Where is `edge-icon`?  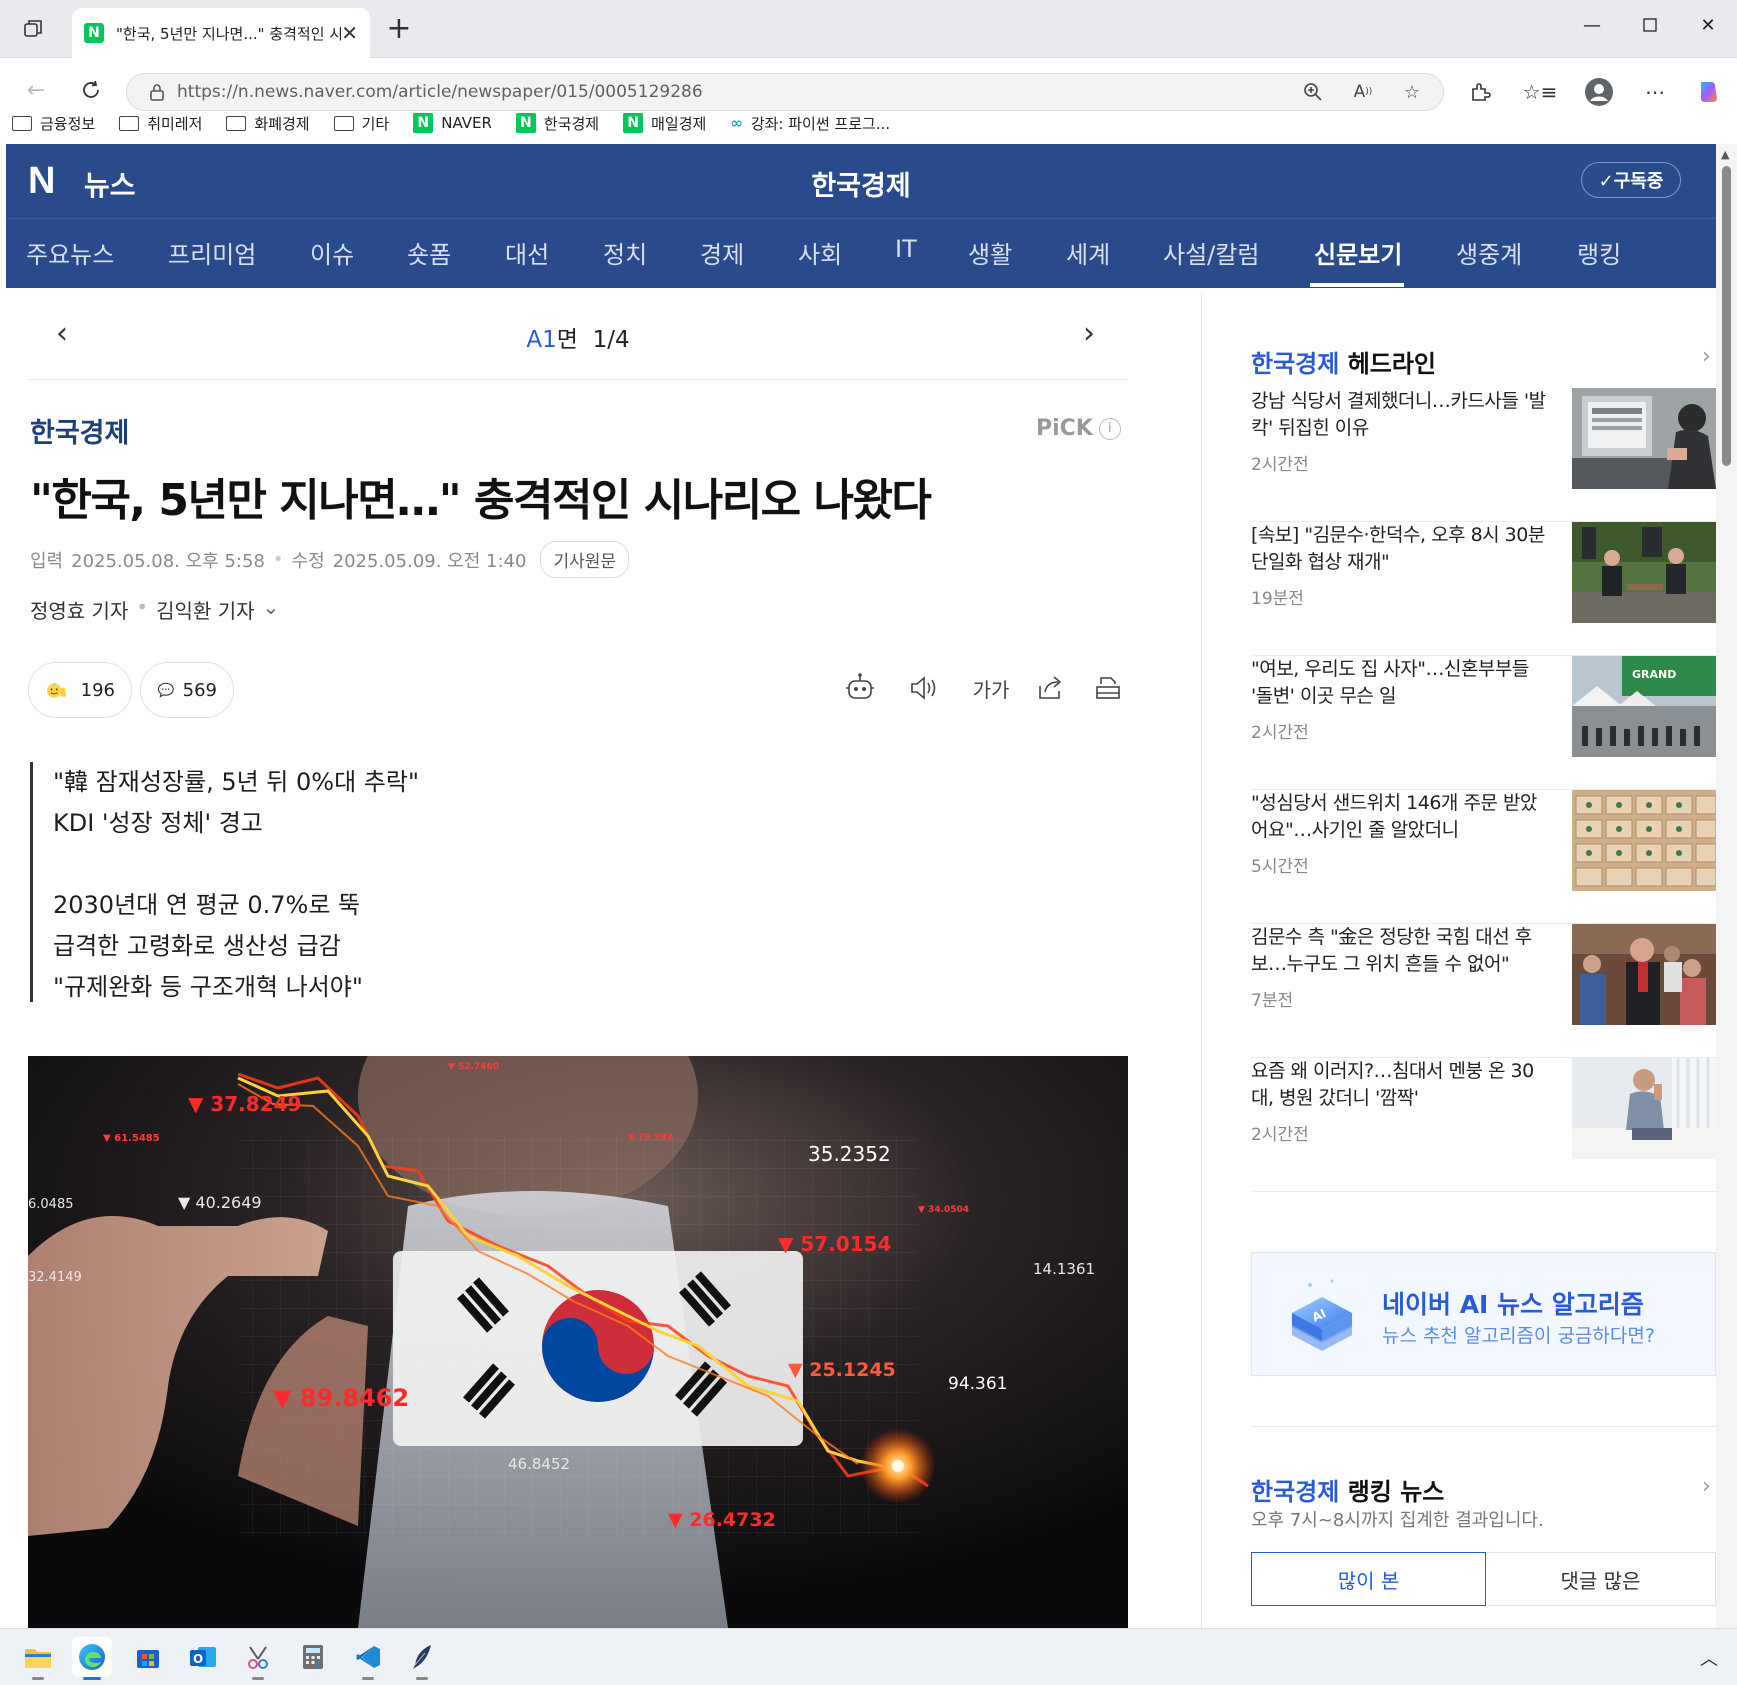
edge-icon is located at coordinates (92, 1658).